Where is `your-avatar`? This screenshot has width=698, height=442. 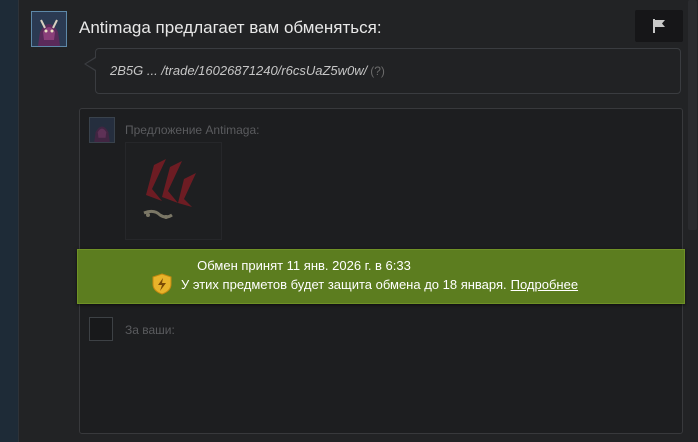 your-avatar is located at coordinates (101, 329).